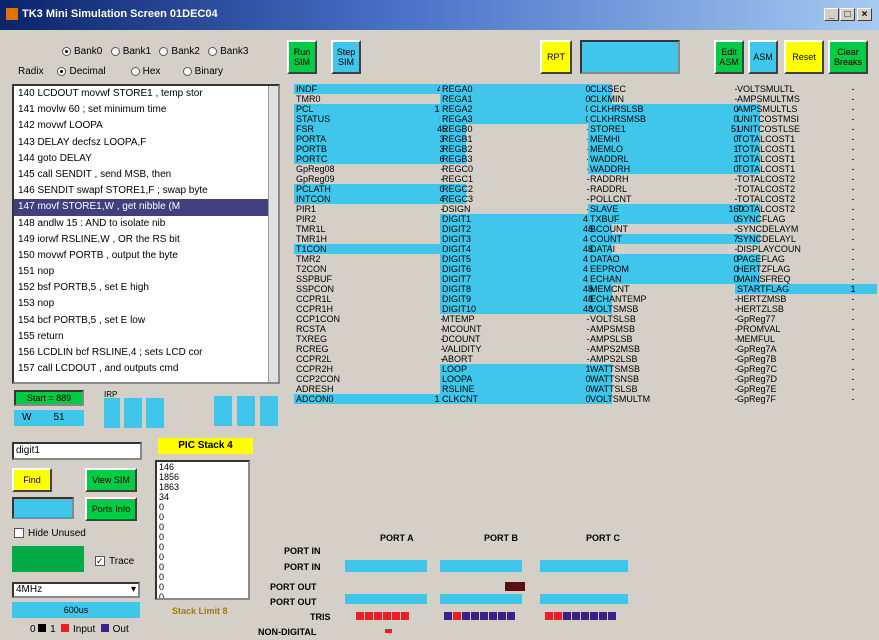 This screenshot has width=879, height=640. Describe the element at coordinates (526, 89) in the screenshot. I see `register-row: REGA0 0` at that location.